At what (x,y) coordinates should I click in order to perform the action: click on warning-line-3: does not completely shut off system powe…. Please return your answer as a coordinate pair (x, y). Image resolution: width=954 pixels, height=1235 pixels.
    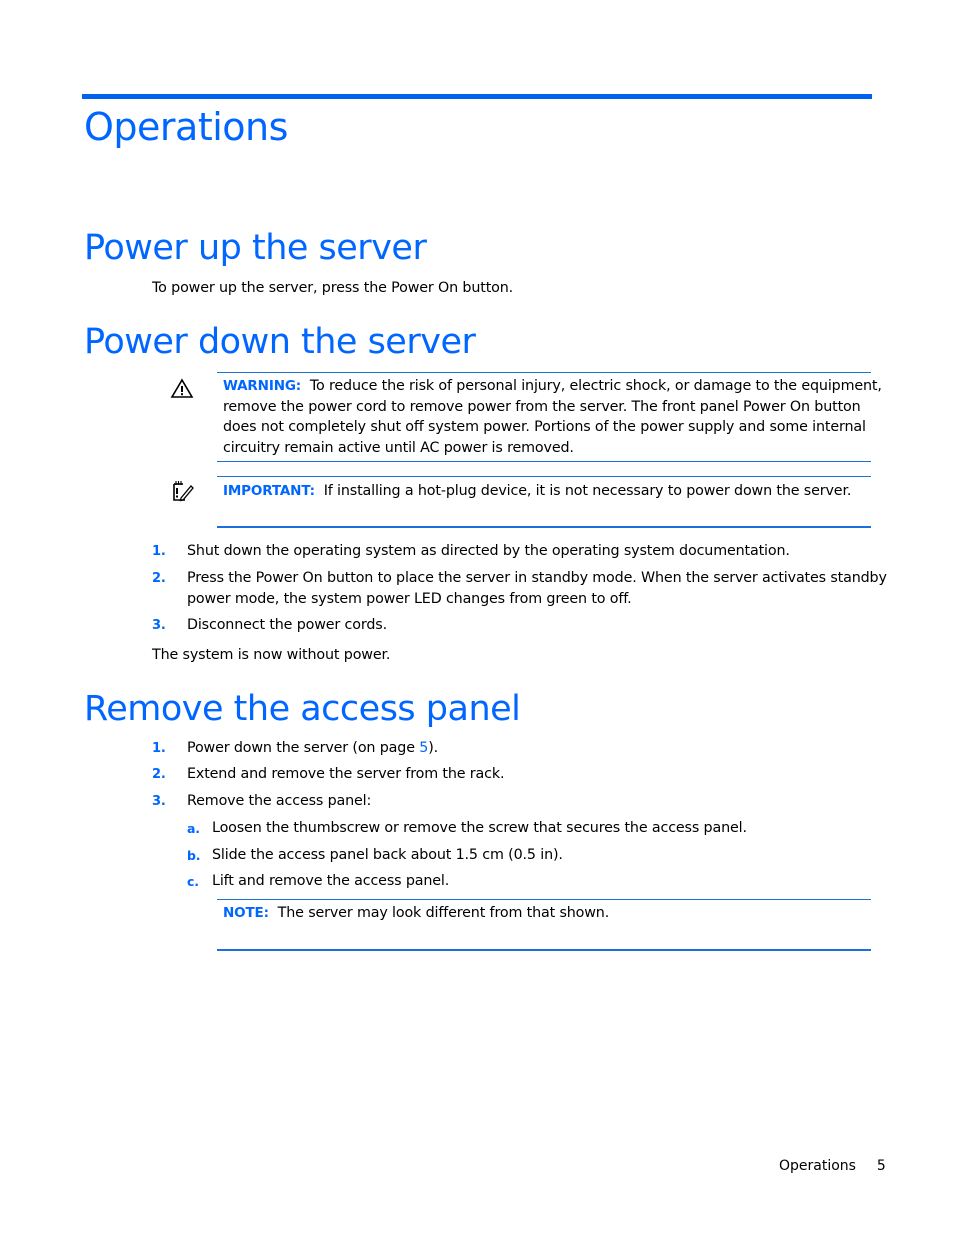
    Looking at the image, I should click on (544, 427).